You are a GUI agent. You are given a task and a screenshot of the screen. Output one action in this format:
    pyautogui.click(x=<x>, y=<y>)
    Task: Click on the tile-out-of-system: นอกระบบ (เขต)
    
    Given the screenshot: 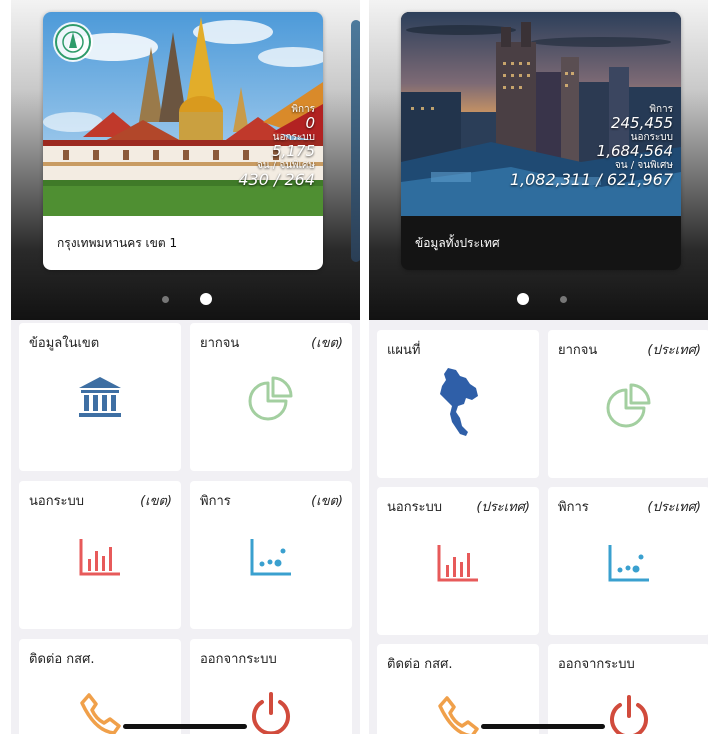 What is the action you would take?
    pyautogui.click(x=100, y=555)
    